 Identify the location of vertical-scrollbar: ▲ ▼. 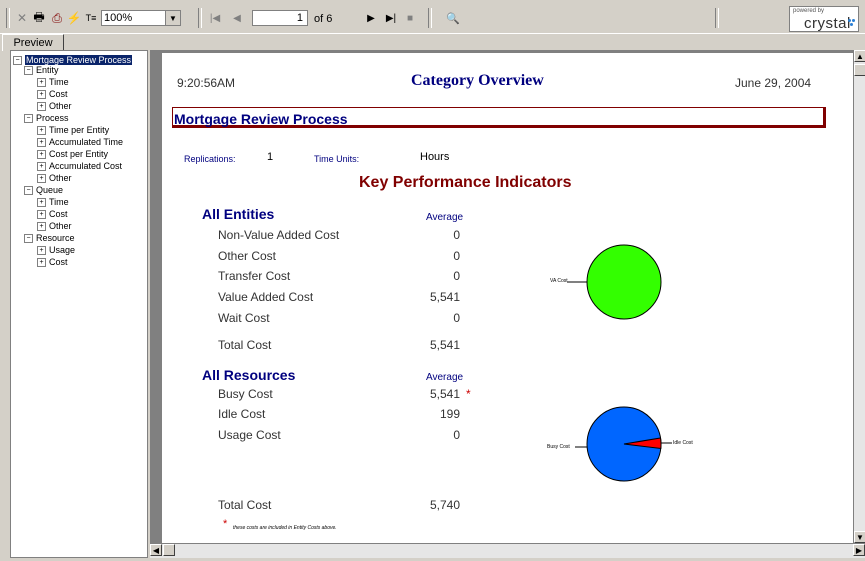
(859, 296).